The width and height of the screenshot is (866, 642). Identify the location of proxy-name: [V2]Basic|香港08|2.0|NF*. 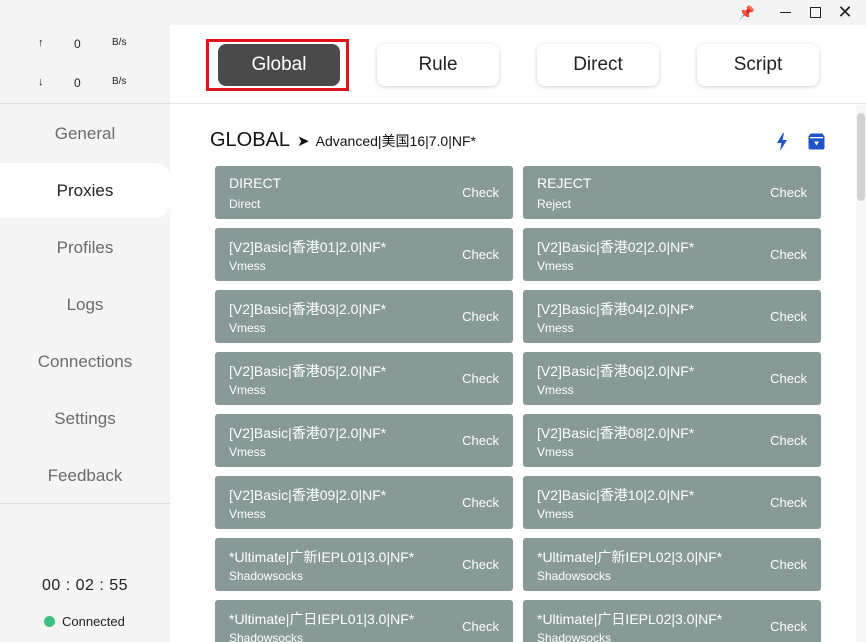
(616, 433).